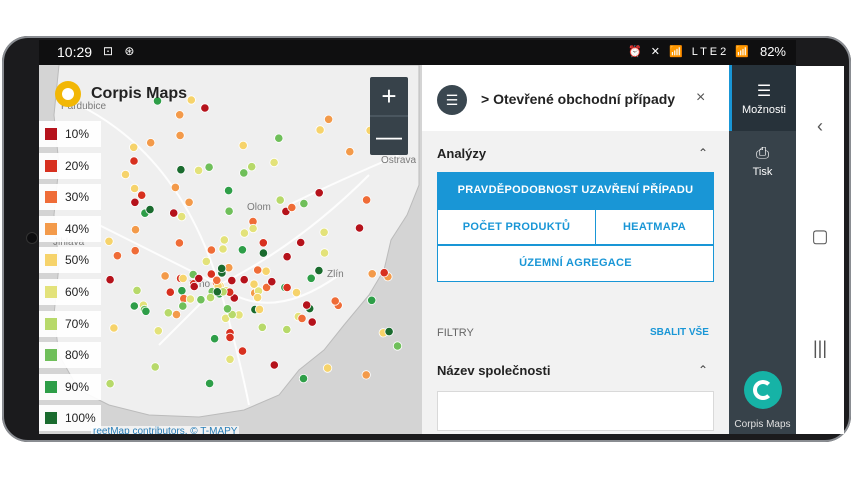 Image resolution: width=853 pixels, height=480 pixels. I want to click on products-count-button: POČET PRODUKTŮ, so click(516, 227).